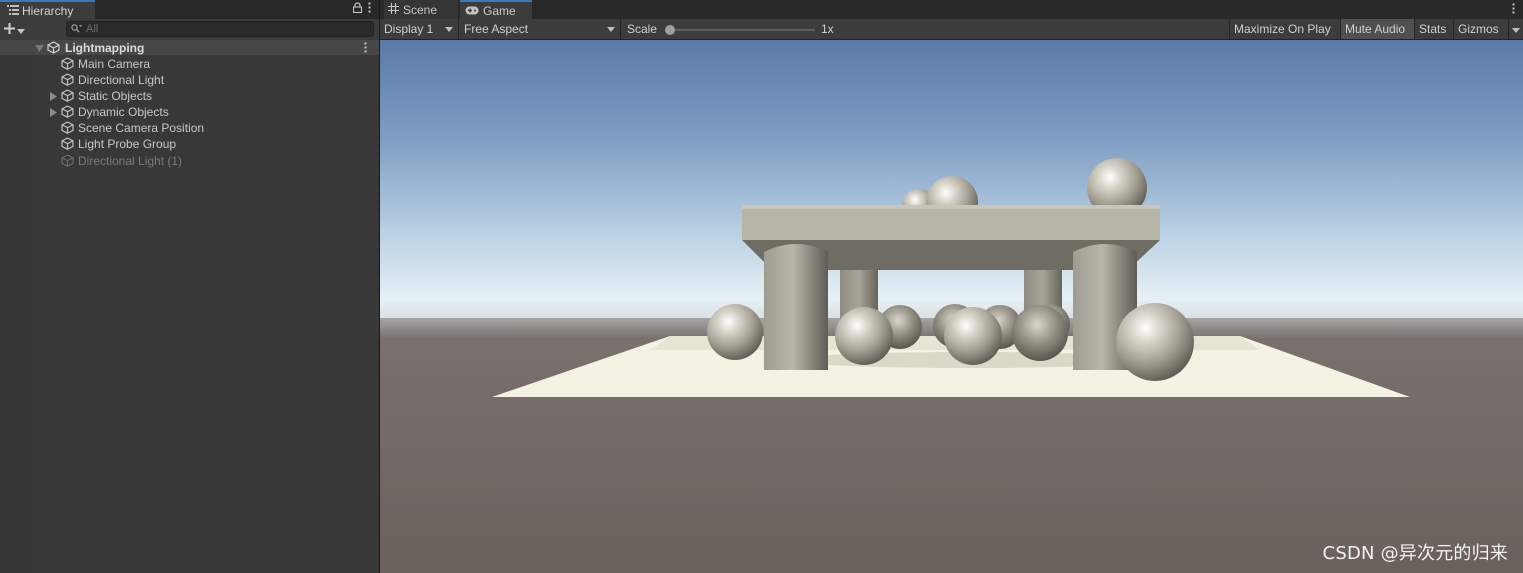 The height and width of the screenshot is (573, 1523). I want to click on tab-hierarchy-label: Hierarchy, so click(48, 10).